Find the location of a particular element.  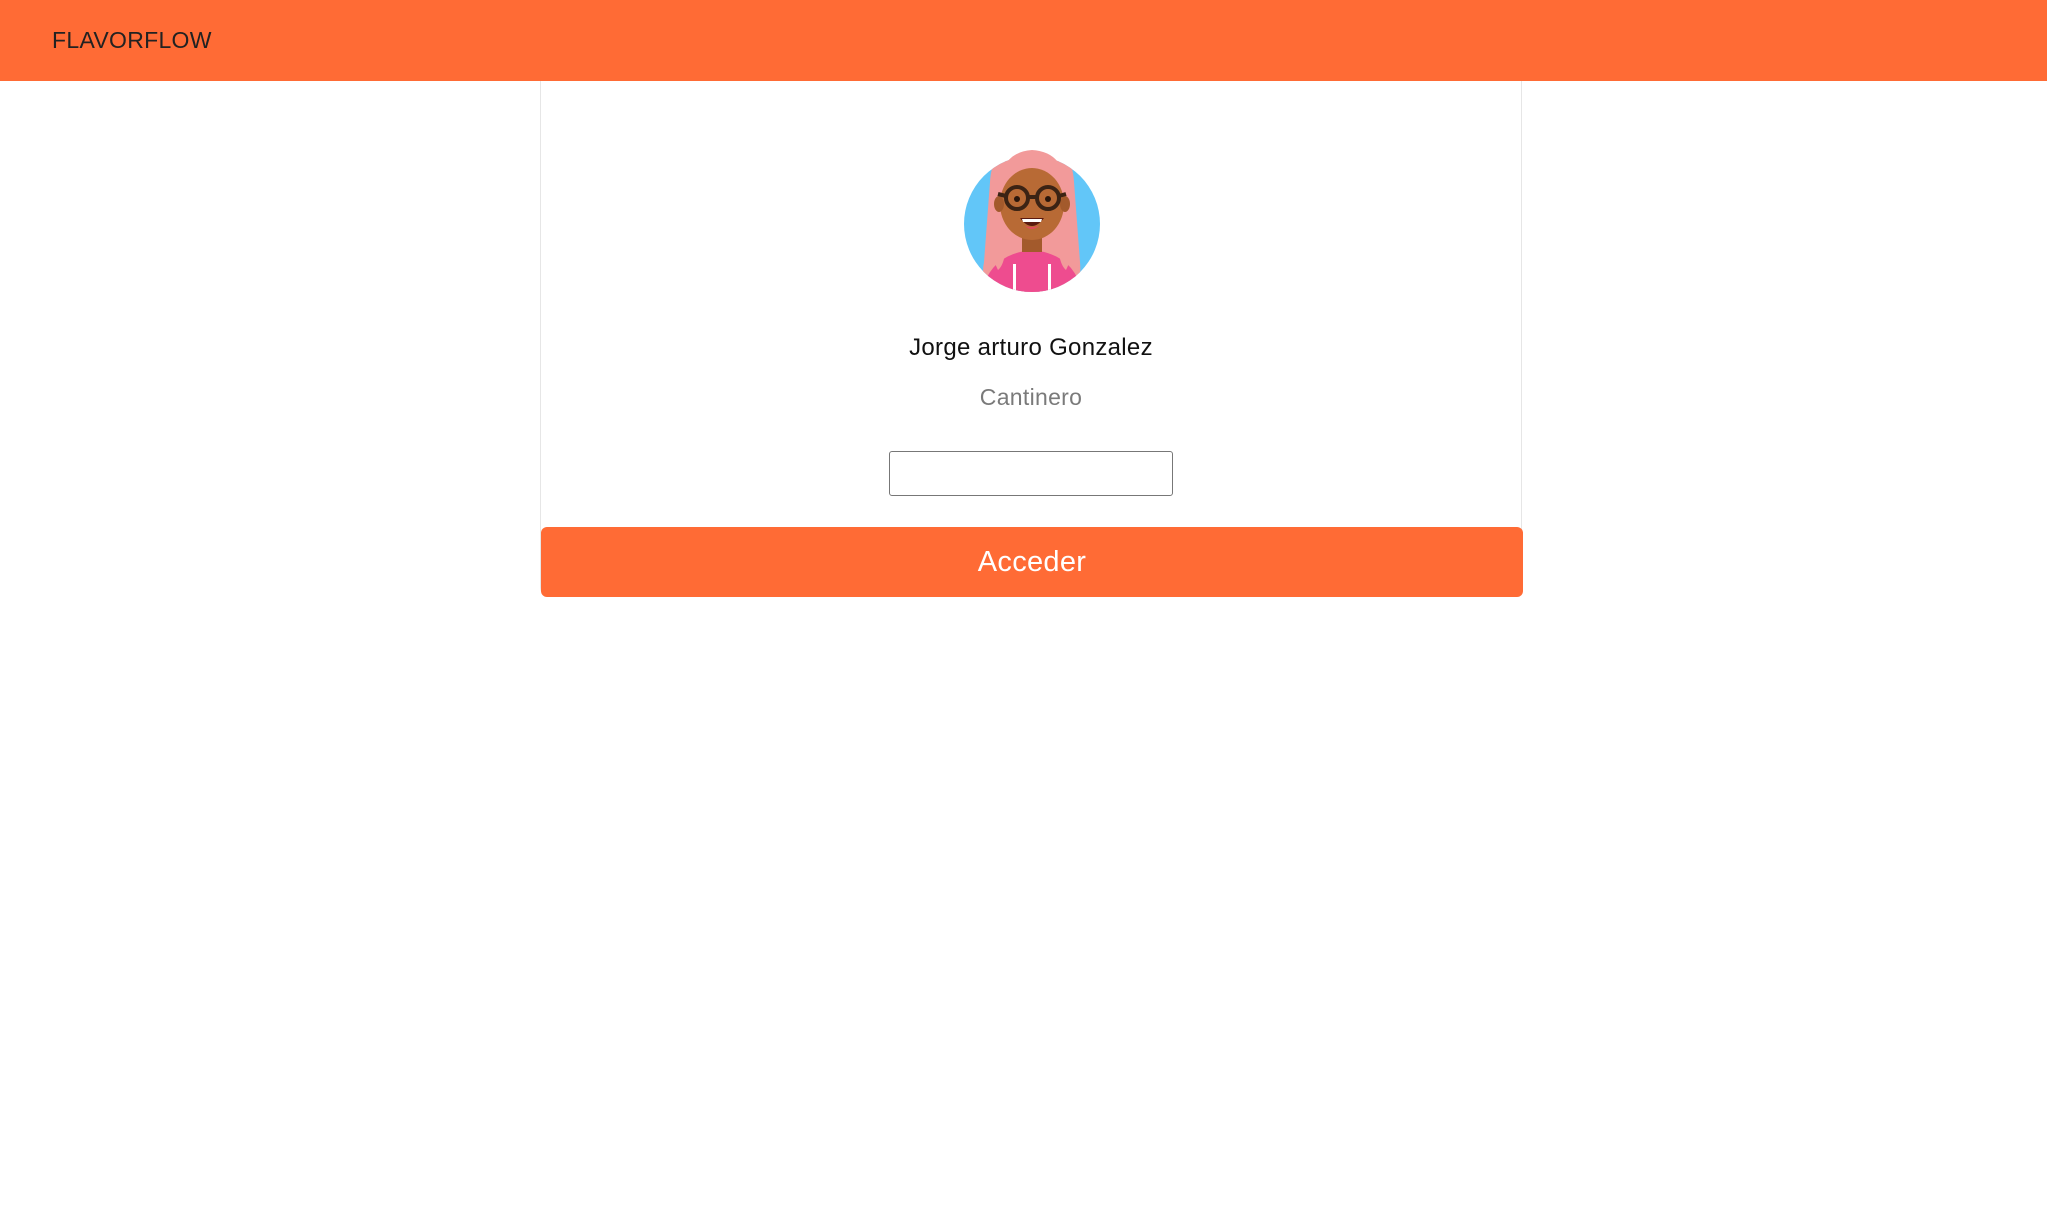

avatar is located at coordinates (1032, 217).